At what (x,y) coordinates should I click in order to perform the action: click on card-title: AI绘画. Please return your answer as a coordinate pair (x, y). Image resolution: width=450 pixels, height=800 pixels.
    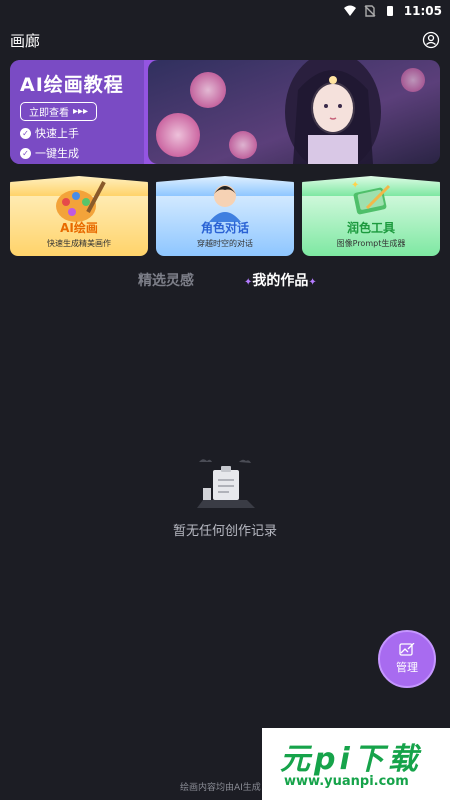
    Looking at the image, I should click on (79, 228).